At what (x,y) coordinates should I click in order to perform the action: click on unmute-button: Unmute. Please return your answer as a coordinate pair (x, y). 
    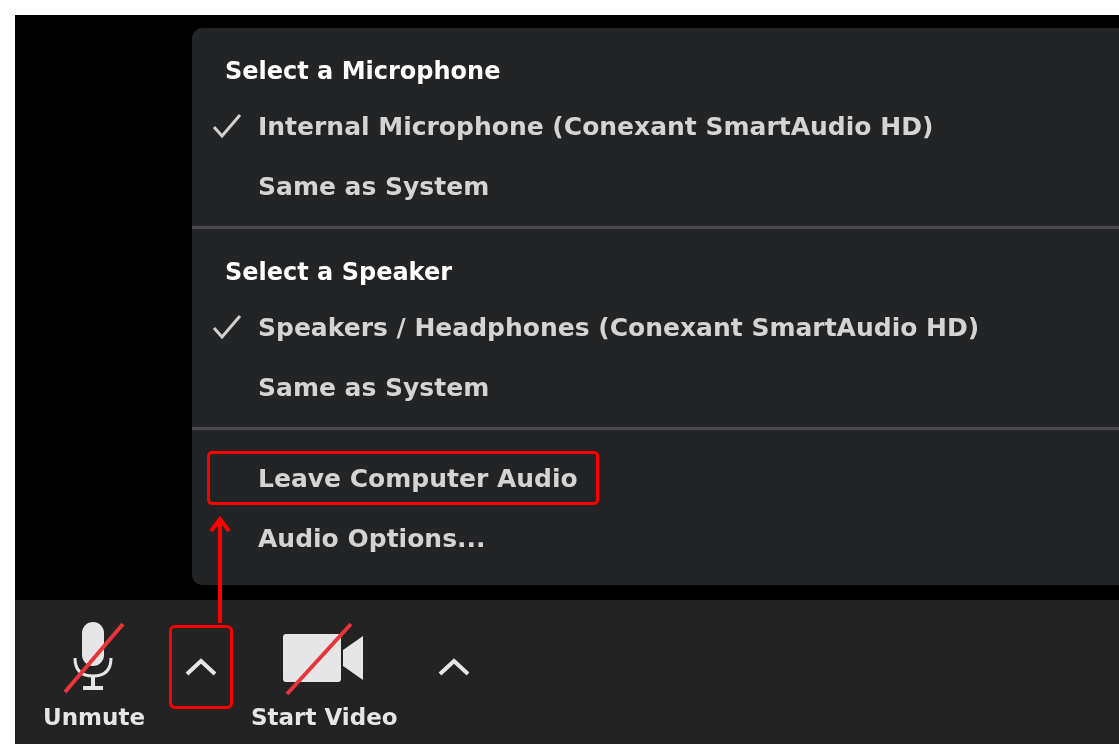
    Looking at the image, I should click on (94, 675).